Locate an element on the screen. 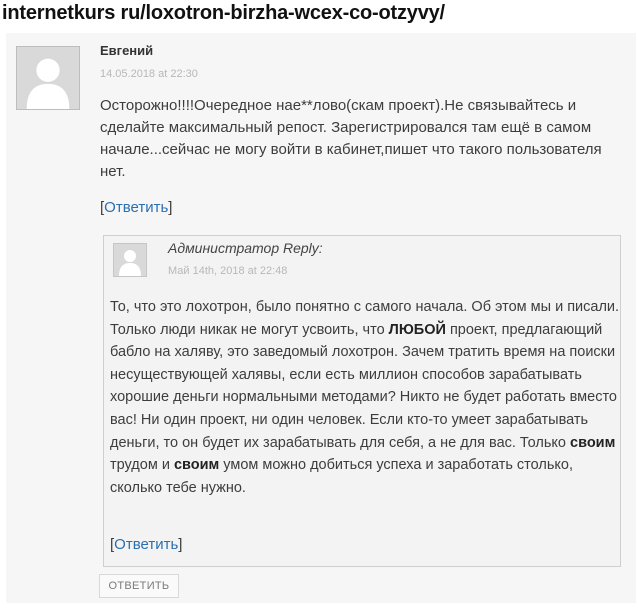  user-avatar-icon is located at coordinates (48, 78).